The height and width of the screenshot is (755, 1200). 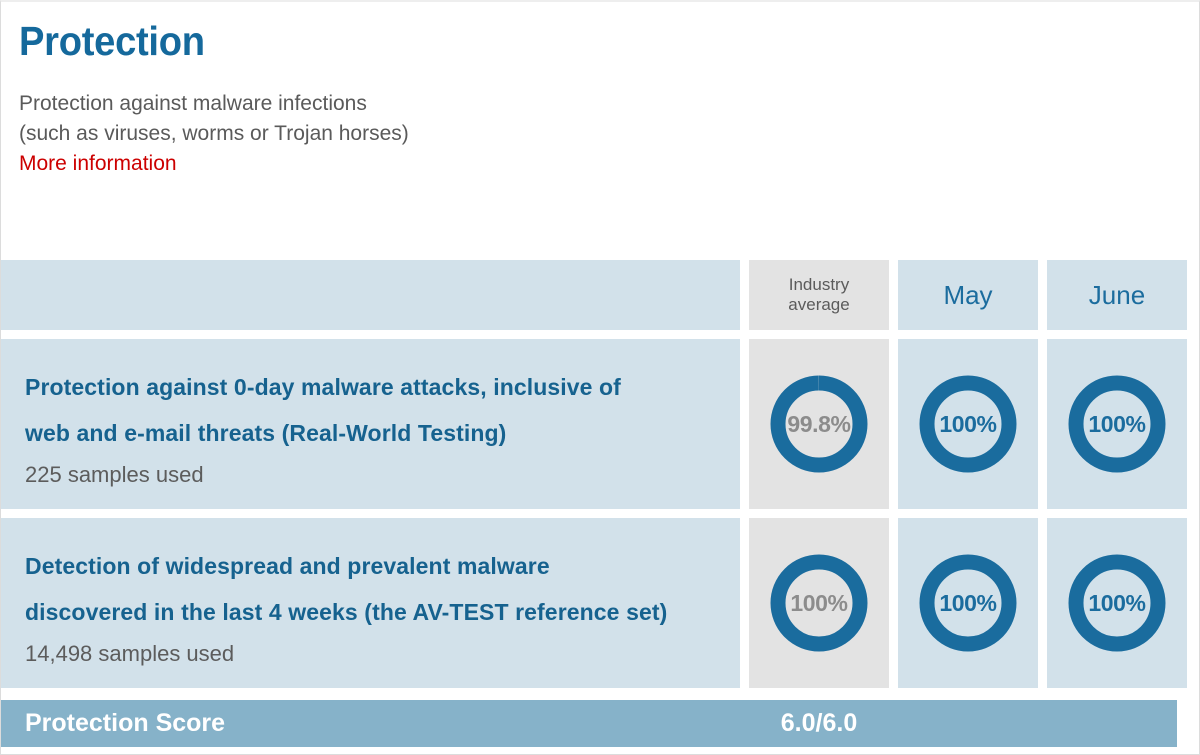 I want to click on donut-chart-1-may: 100%, so click(x=968, y=603).